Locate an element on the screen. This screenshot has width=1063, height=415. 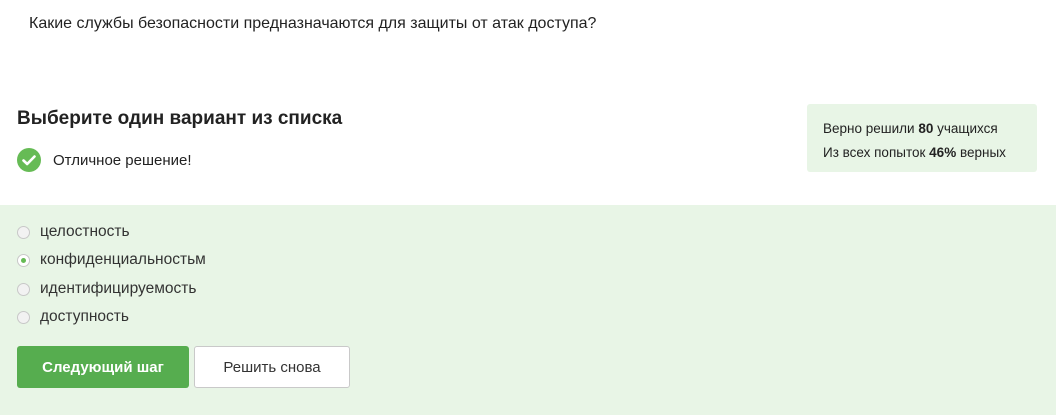
radio-button-selected is located at coordinates (23, 260).